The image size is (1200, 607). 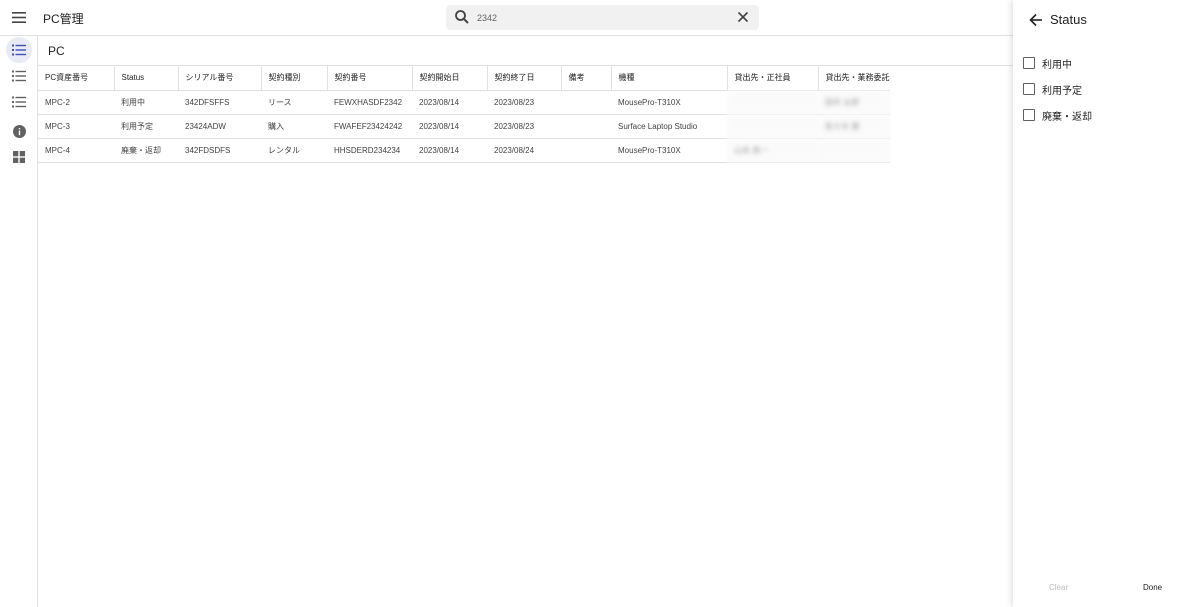 I want to click on status-option-disposed: 廃棄・返却, so click(x=1057, y=115).